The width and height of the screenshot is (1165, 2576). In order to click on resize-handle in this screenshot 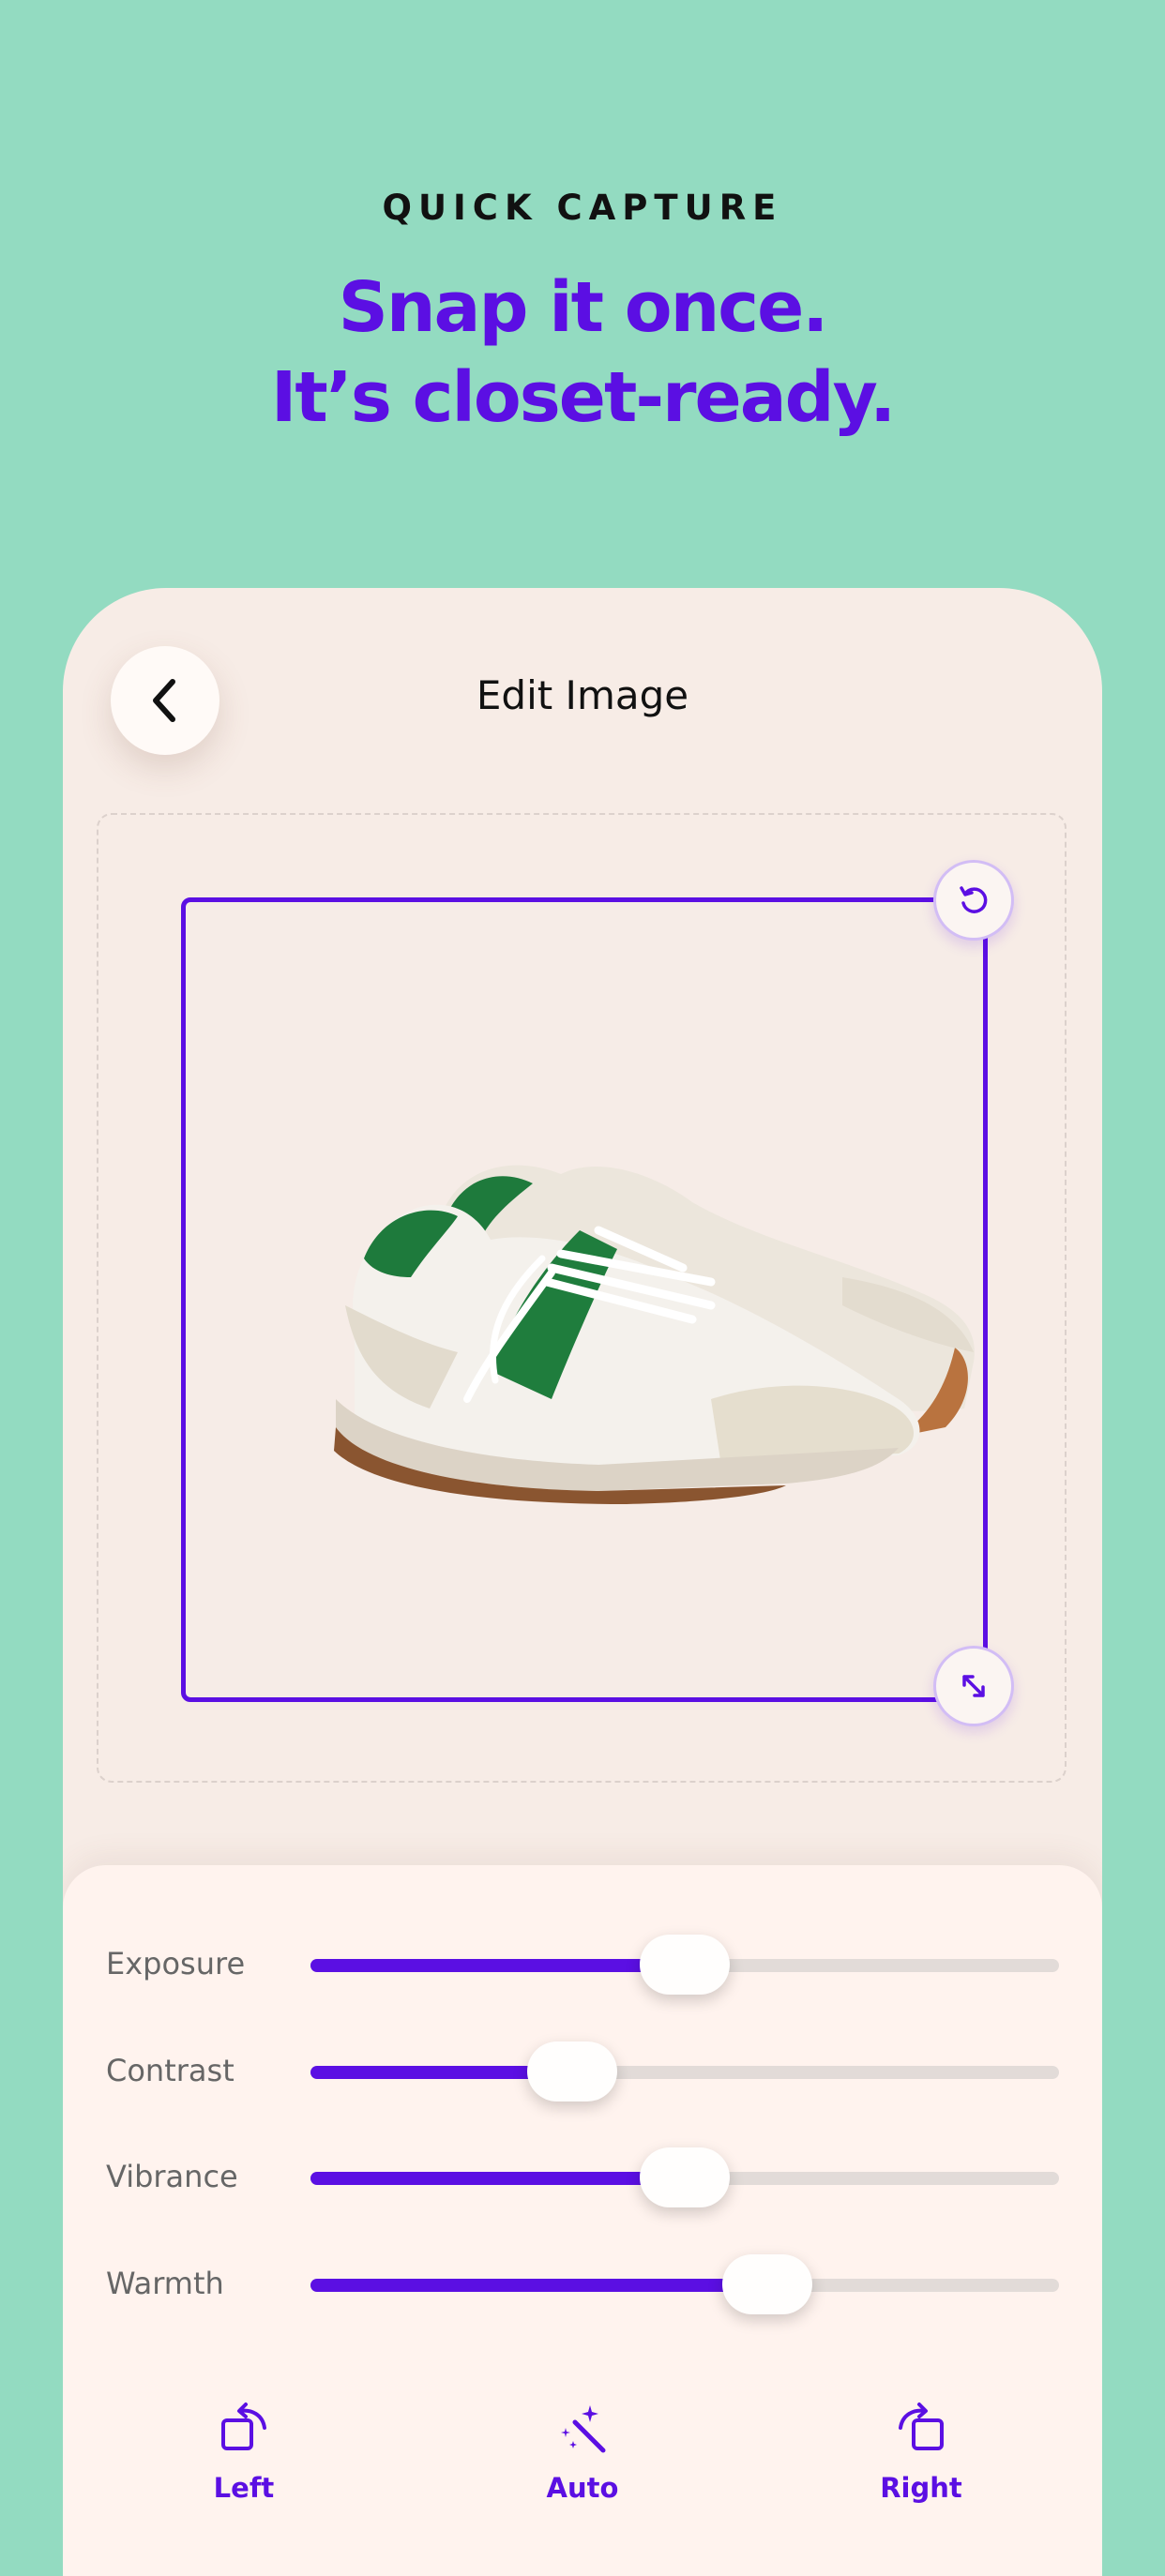, I will do `click(973, 1686)`.